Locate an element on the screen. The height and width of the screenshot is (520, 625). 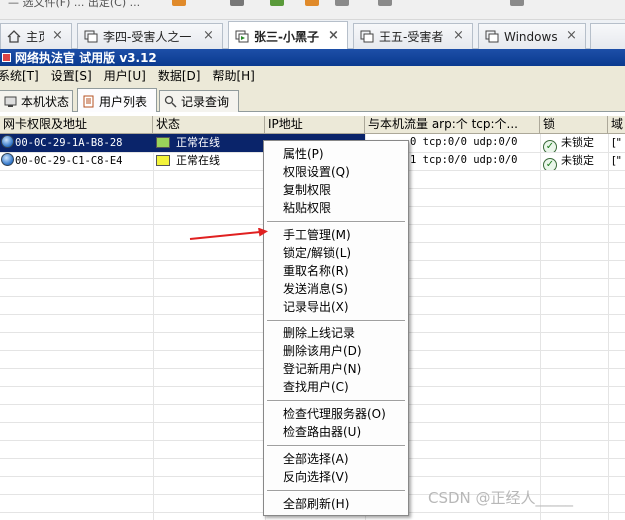
tab-label: 记录查询 is located at coordinates (205, 102).